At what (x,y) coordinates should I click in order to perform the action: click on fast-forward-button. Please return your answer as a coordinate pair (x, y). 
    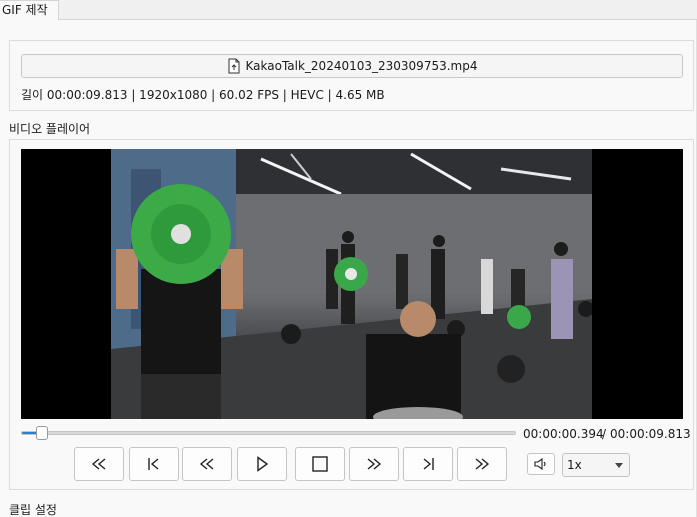
    Looking at the image, I should click on (374, 464).